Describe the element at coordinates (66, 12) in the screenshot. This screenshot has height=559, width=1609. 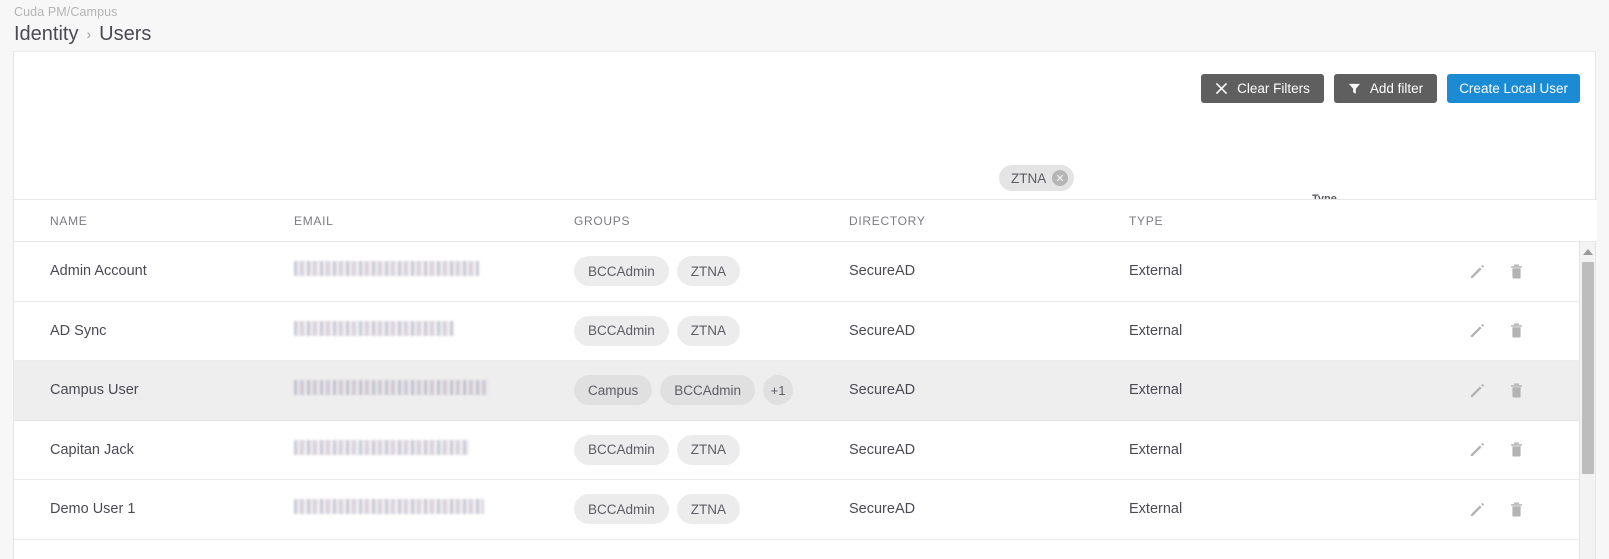
I see `breadcrumb-account: Cuda PM/Campus` at that location.